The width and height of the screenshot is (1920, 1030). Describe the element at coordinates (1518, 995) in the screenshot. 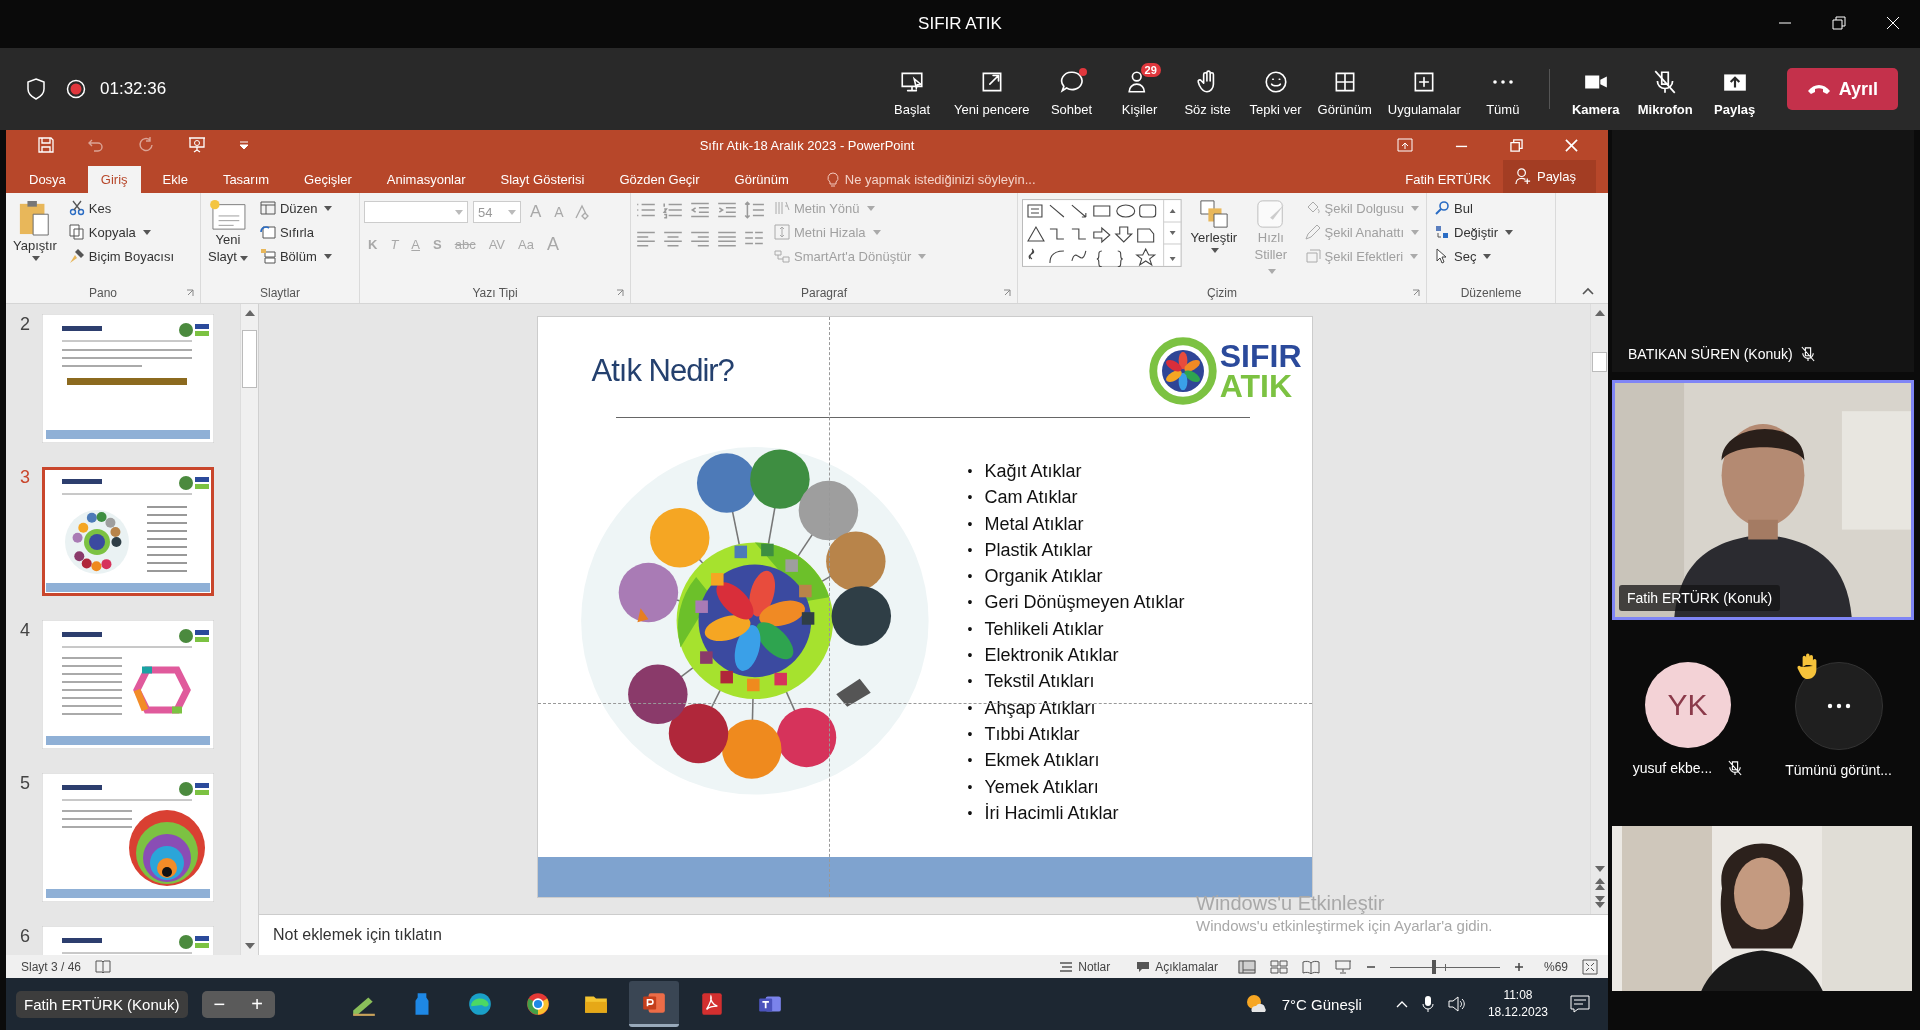

I see `clock-time: 11:08` at that location.